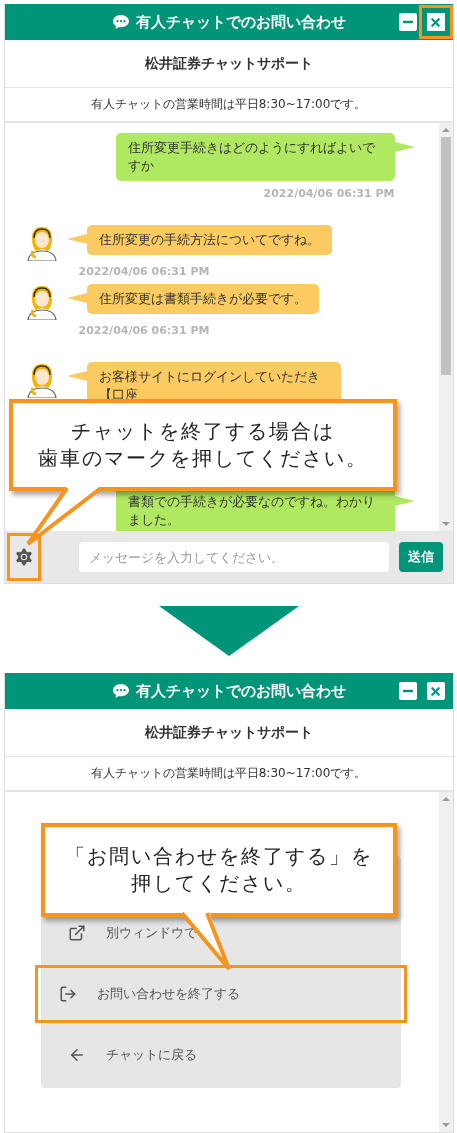 Image resolution: width=457 pixels, height=1133 pixels. I want to click on gear-icon, so click(23, 557).